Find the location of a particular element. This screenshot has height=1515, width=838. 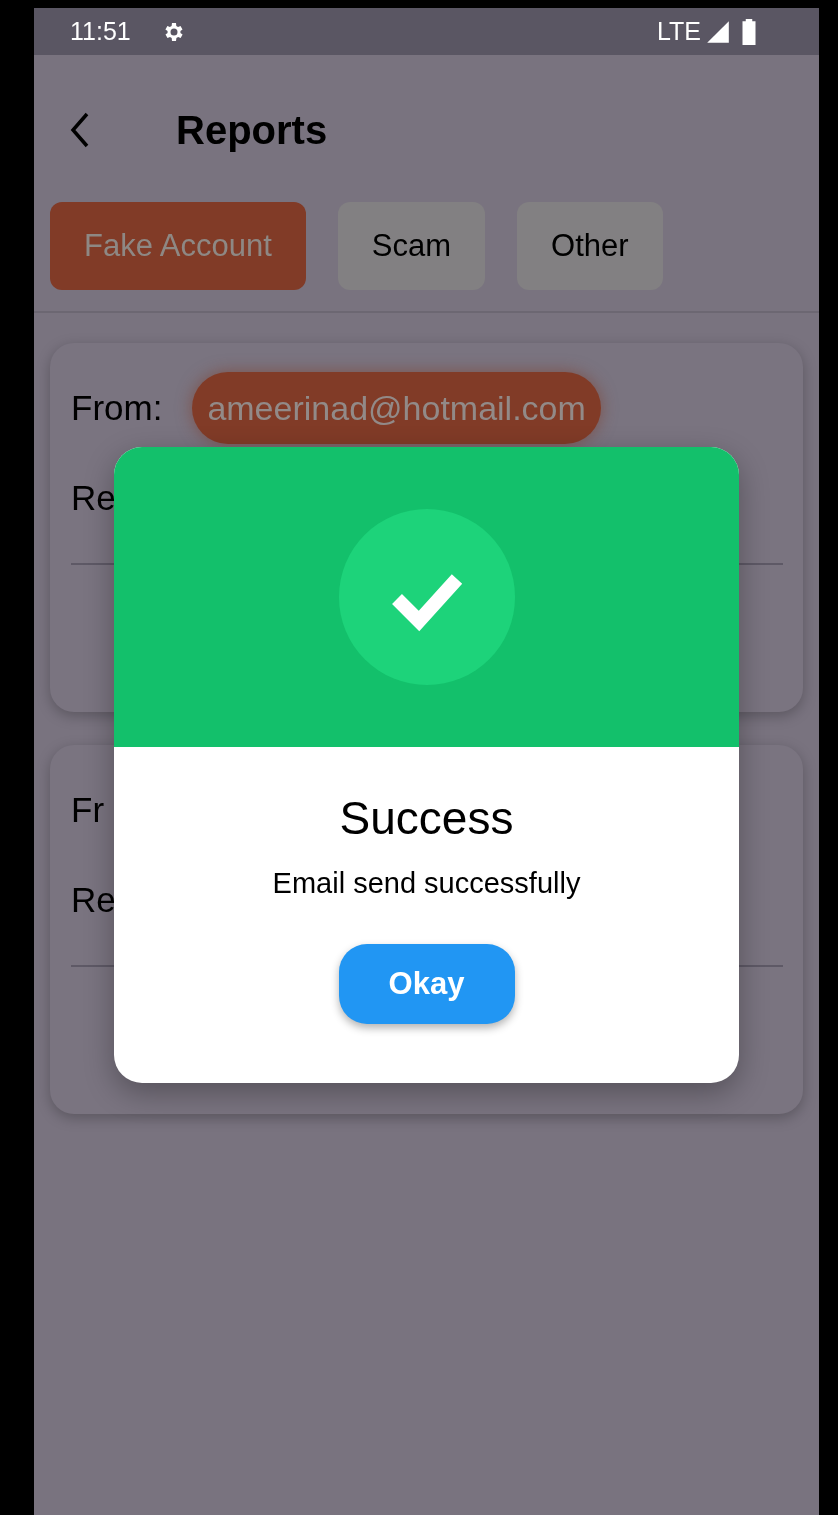

dialog-title: Success is located at coordinates (426, 818).